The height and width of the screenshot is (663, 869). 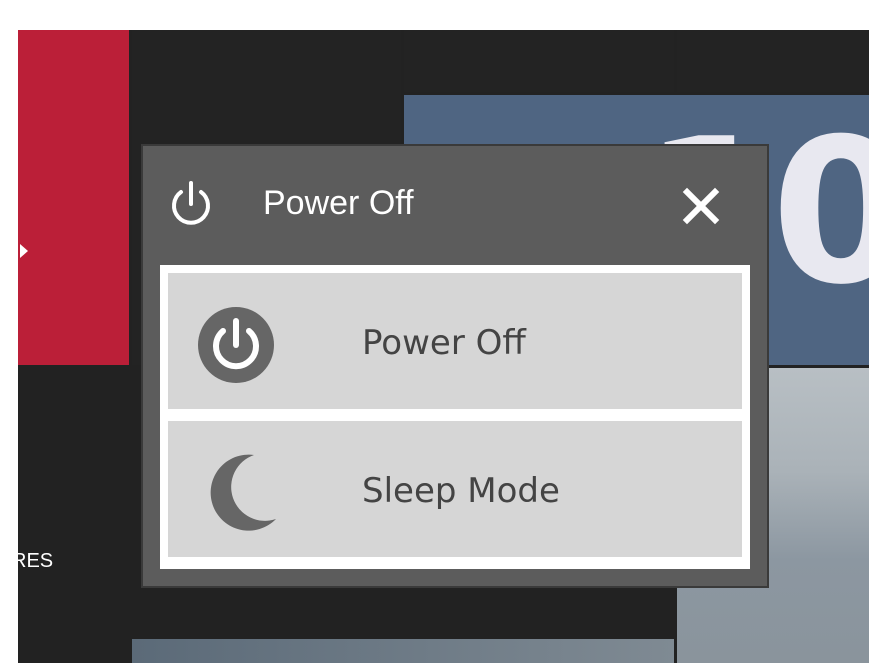 What do you see at coordinates (701, 206) in the screenshot?
I see `close-icon` at bounding box center [701, 206].